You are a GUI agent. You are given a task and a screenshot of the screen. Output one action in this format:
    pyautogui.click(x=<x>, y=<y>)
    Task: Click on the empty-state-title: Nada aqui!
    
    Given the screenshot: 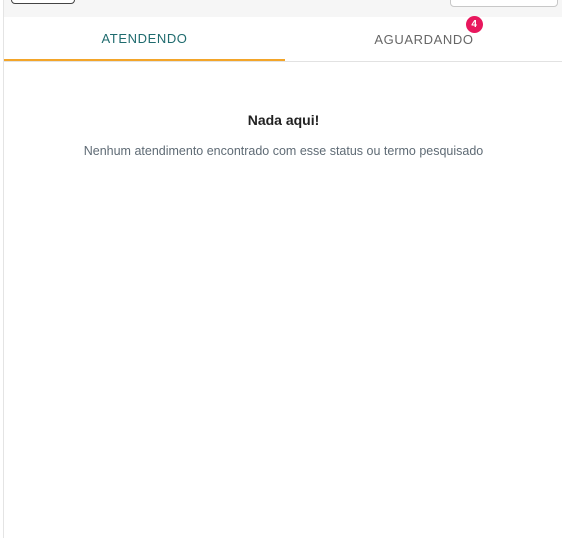 What is the action you would take?
    pyautogui.click(x=283, y=120)
    